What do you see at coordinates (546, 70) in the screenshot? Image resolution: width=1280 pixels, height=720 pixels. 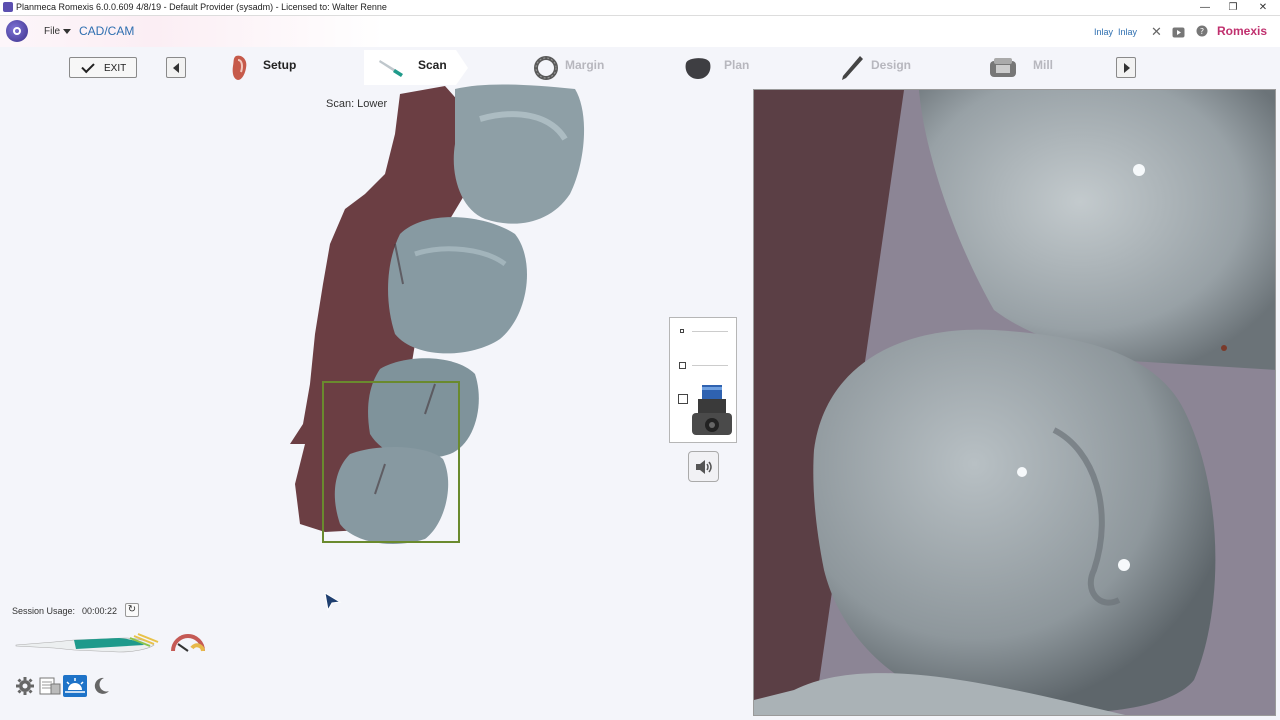 I see `margin-ring-icon` at bounding box center [546, 70].